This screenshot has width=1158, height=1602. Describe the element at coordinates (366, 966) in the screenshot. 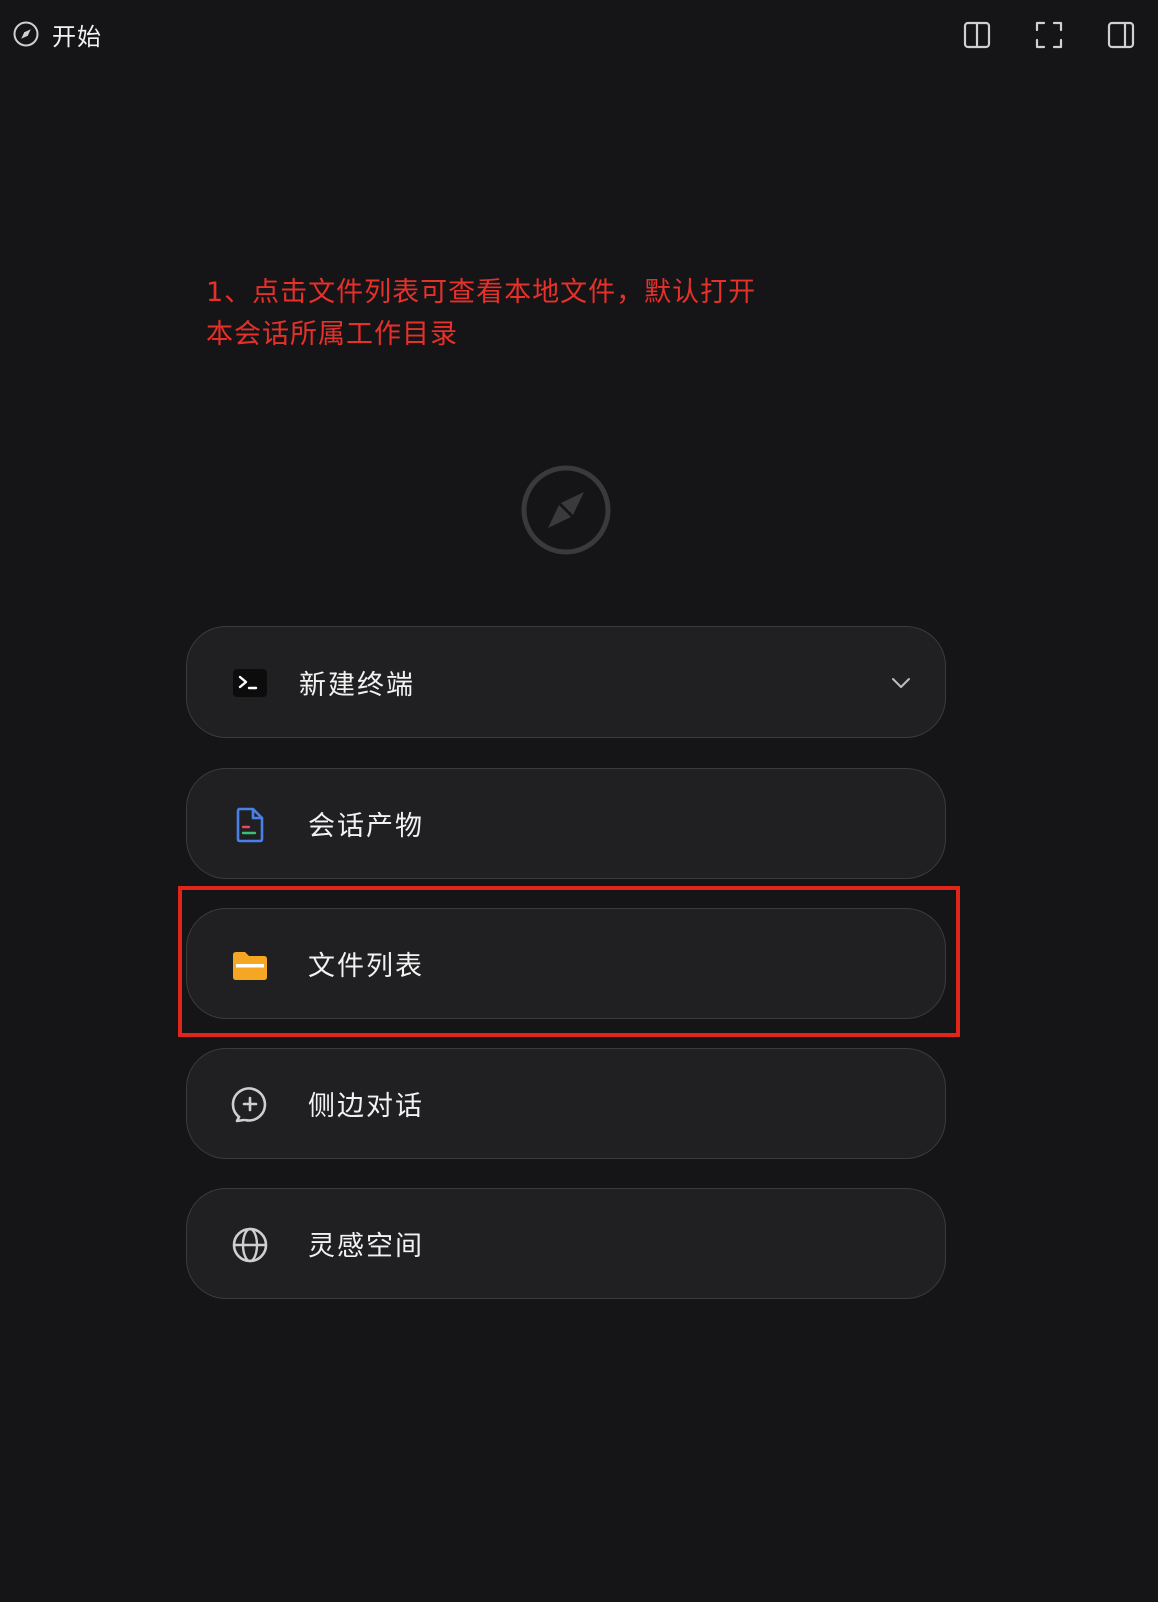

I see `file-list-label: 文件列表` at that location.